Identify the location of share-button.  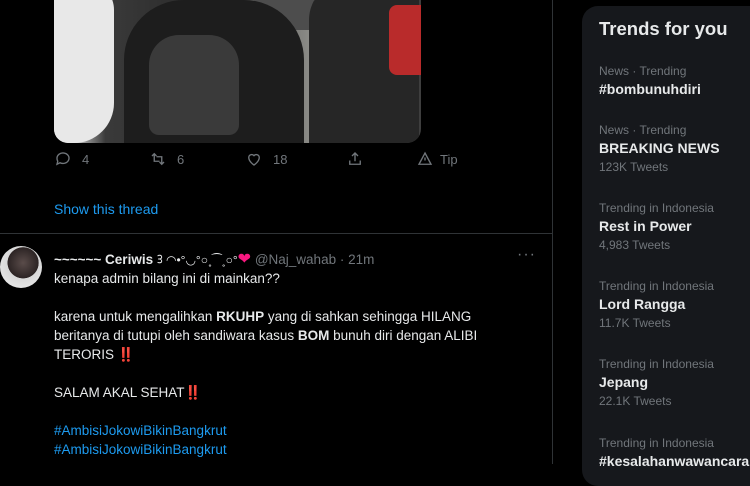
(355, 159).